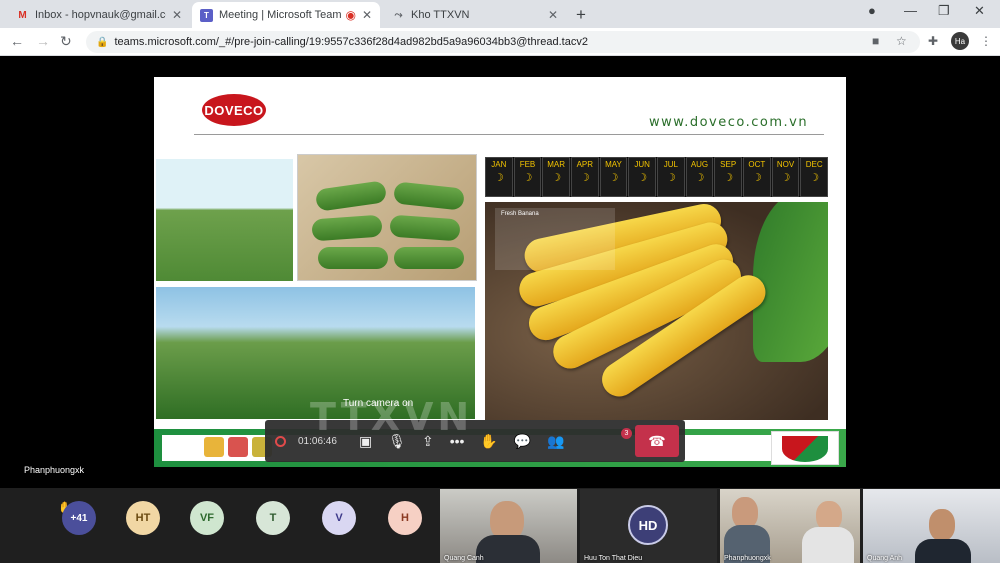  What do you see at coordinates (613, 164) in the screenshot?
I see `month-label: MAY` at bounding box center [613, 164].